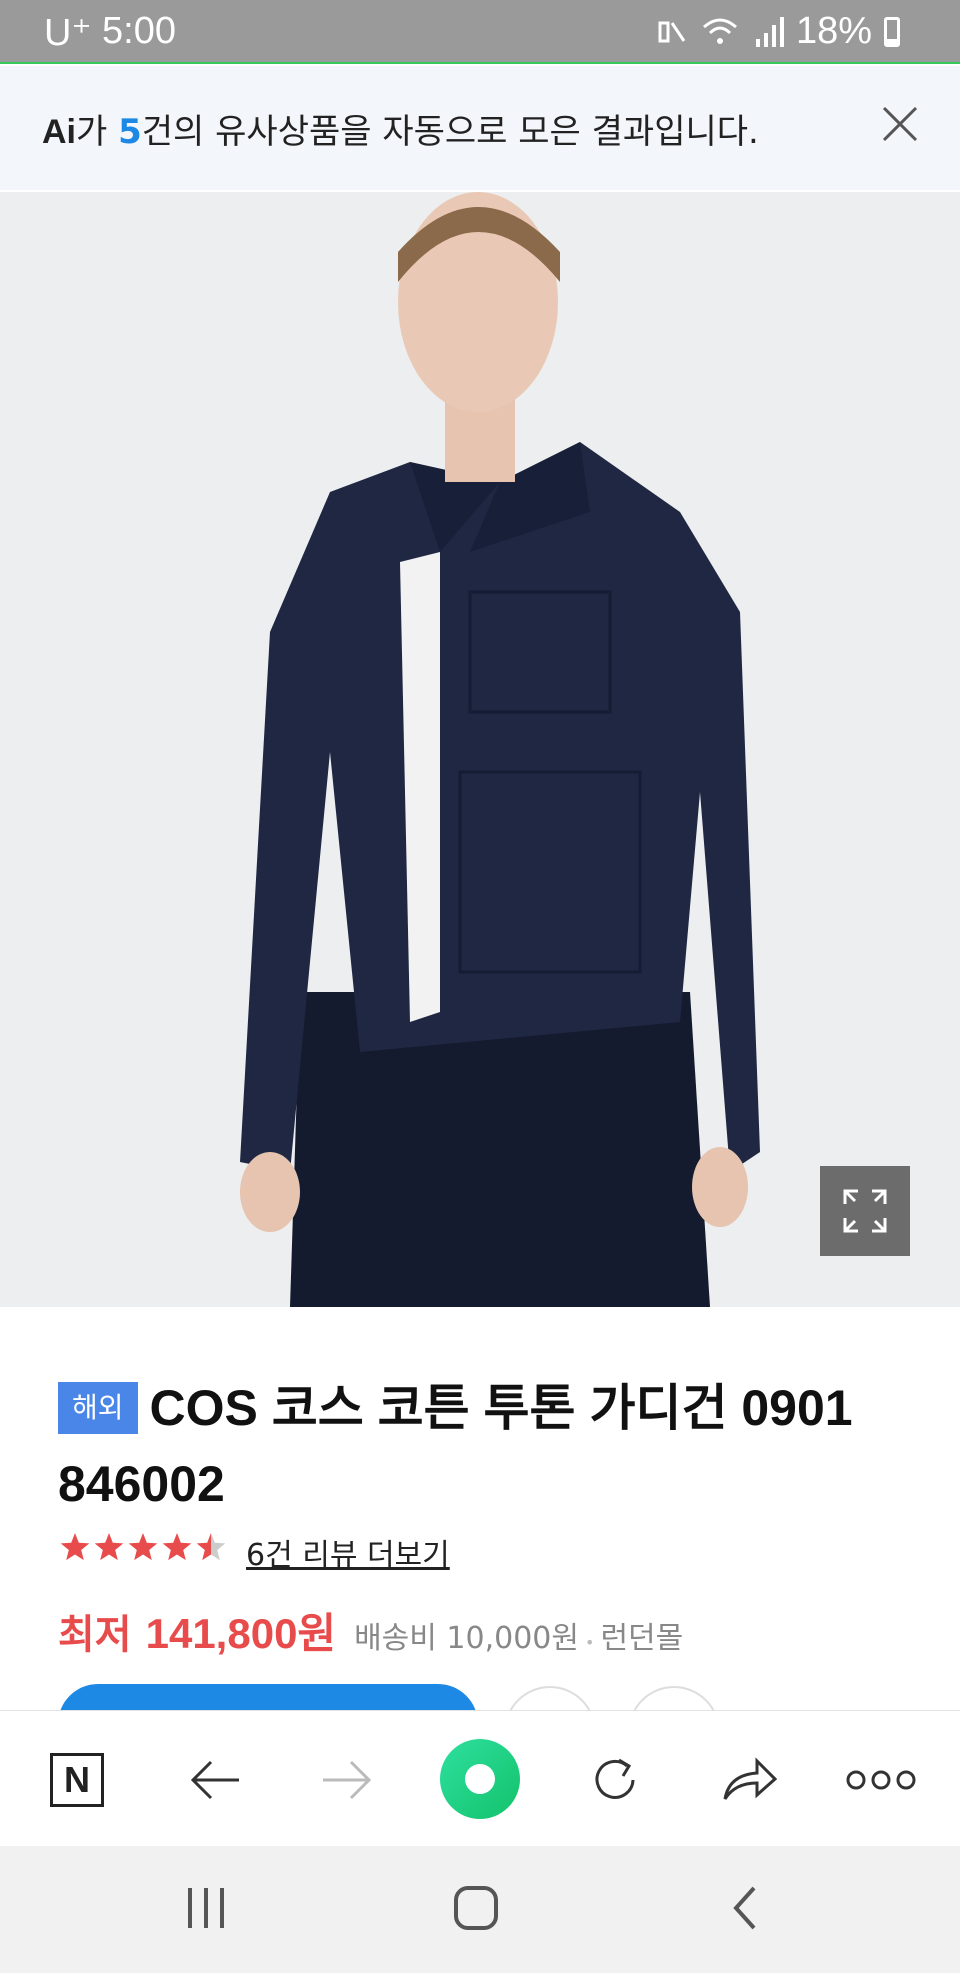 The image size is (960, 1973). What do you see at coordinates (745, 1908) in the screenshot?
I see `back-icon` at bounding box center [745, 1908].